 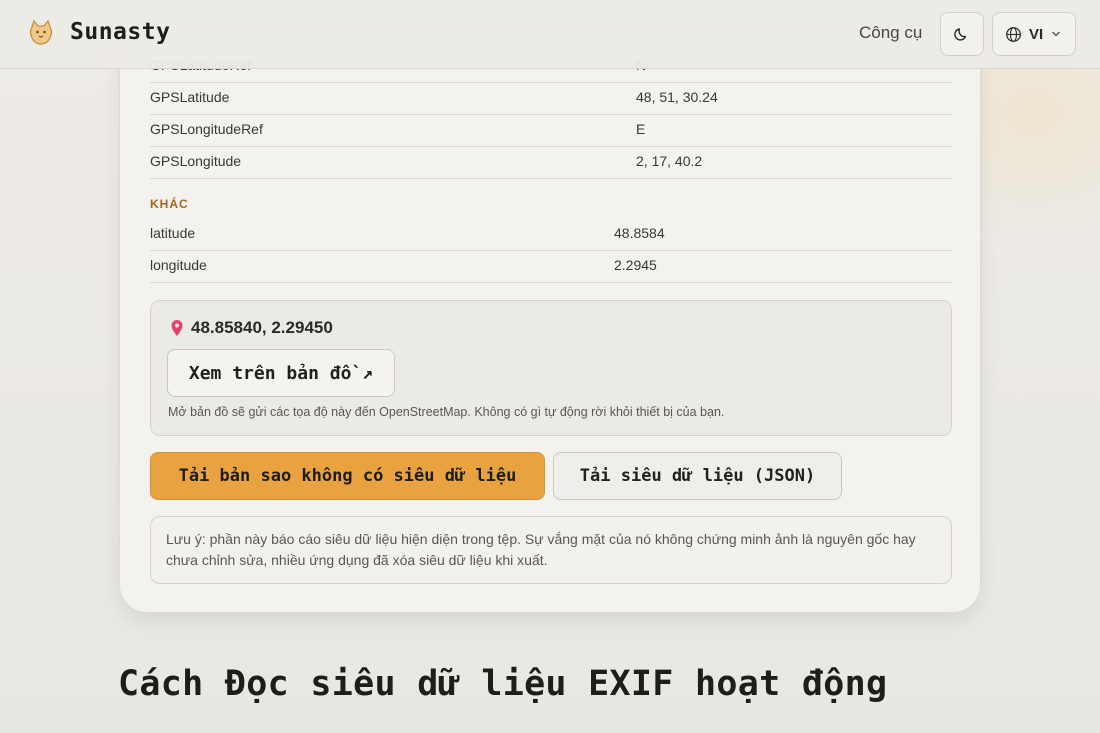 I want to click on row-key: latitude, so click(x=173, y=233).